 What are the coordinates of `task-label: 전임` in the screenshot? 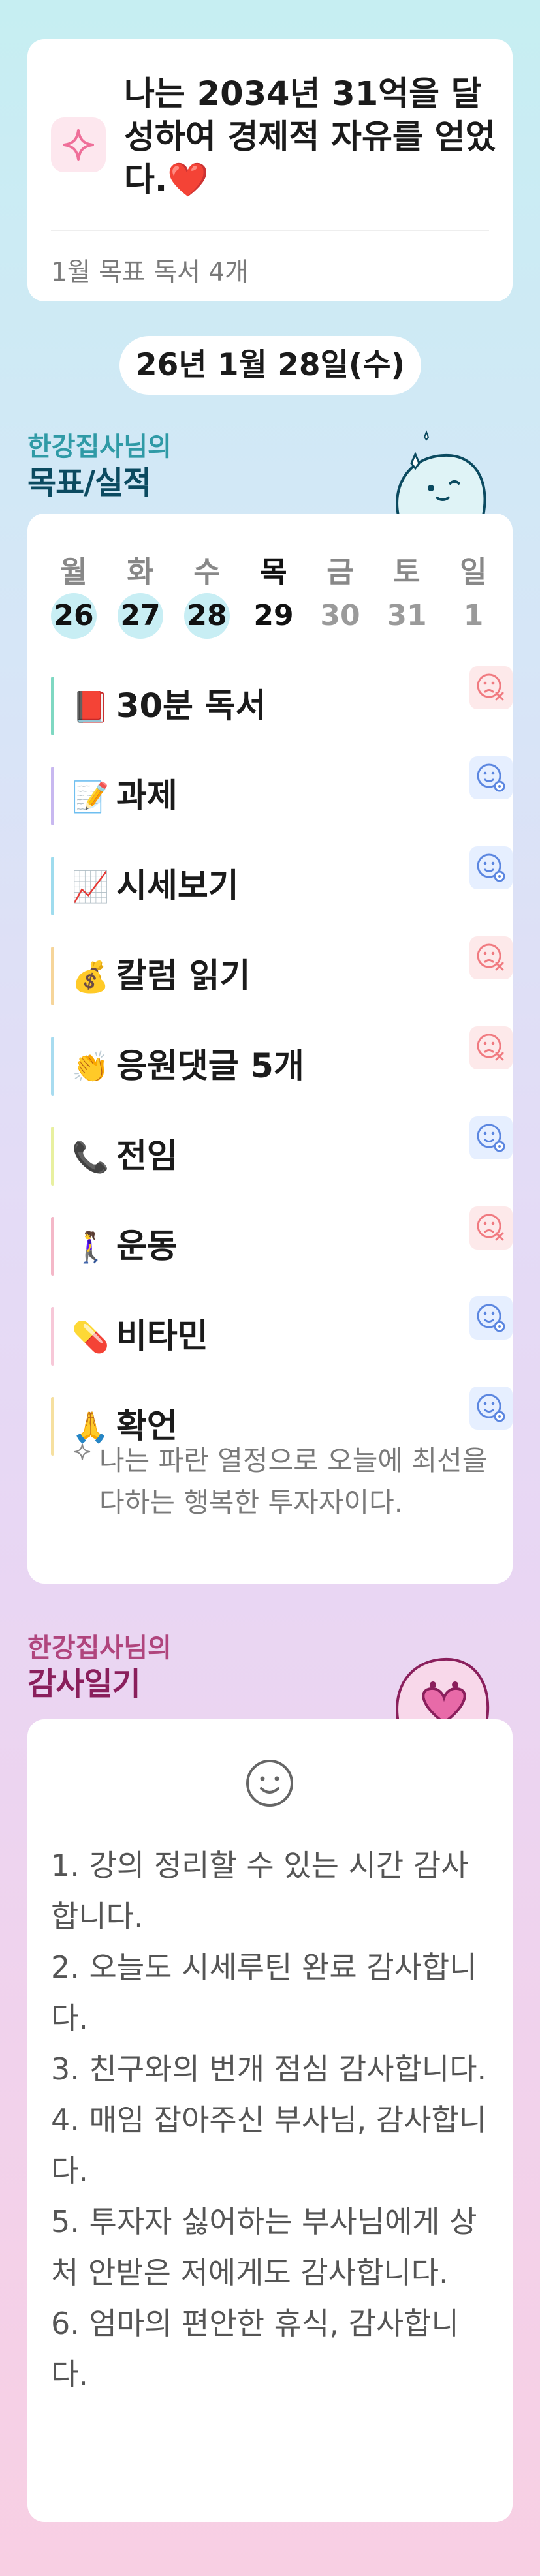 It's located at (147, 1156).